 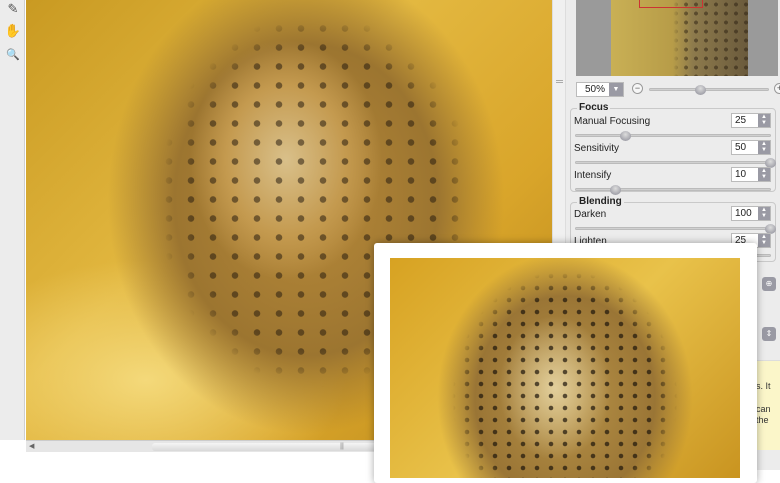 I want to click on eraser-icon: ✎, so click(x=13, y=9).